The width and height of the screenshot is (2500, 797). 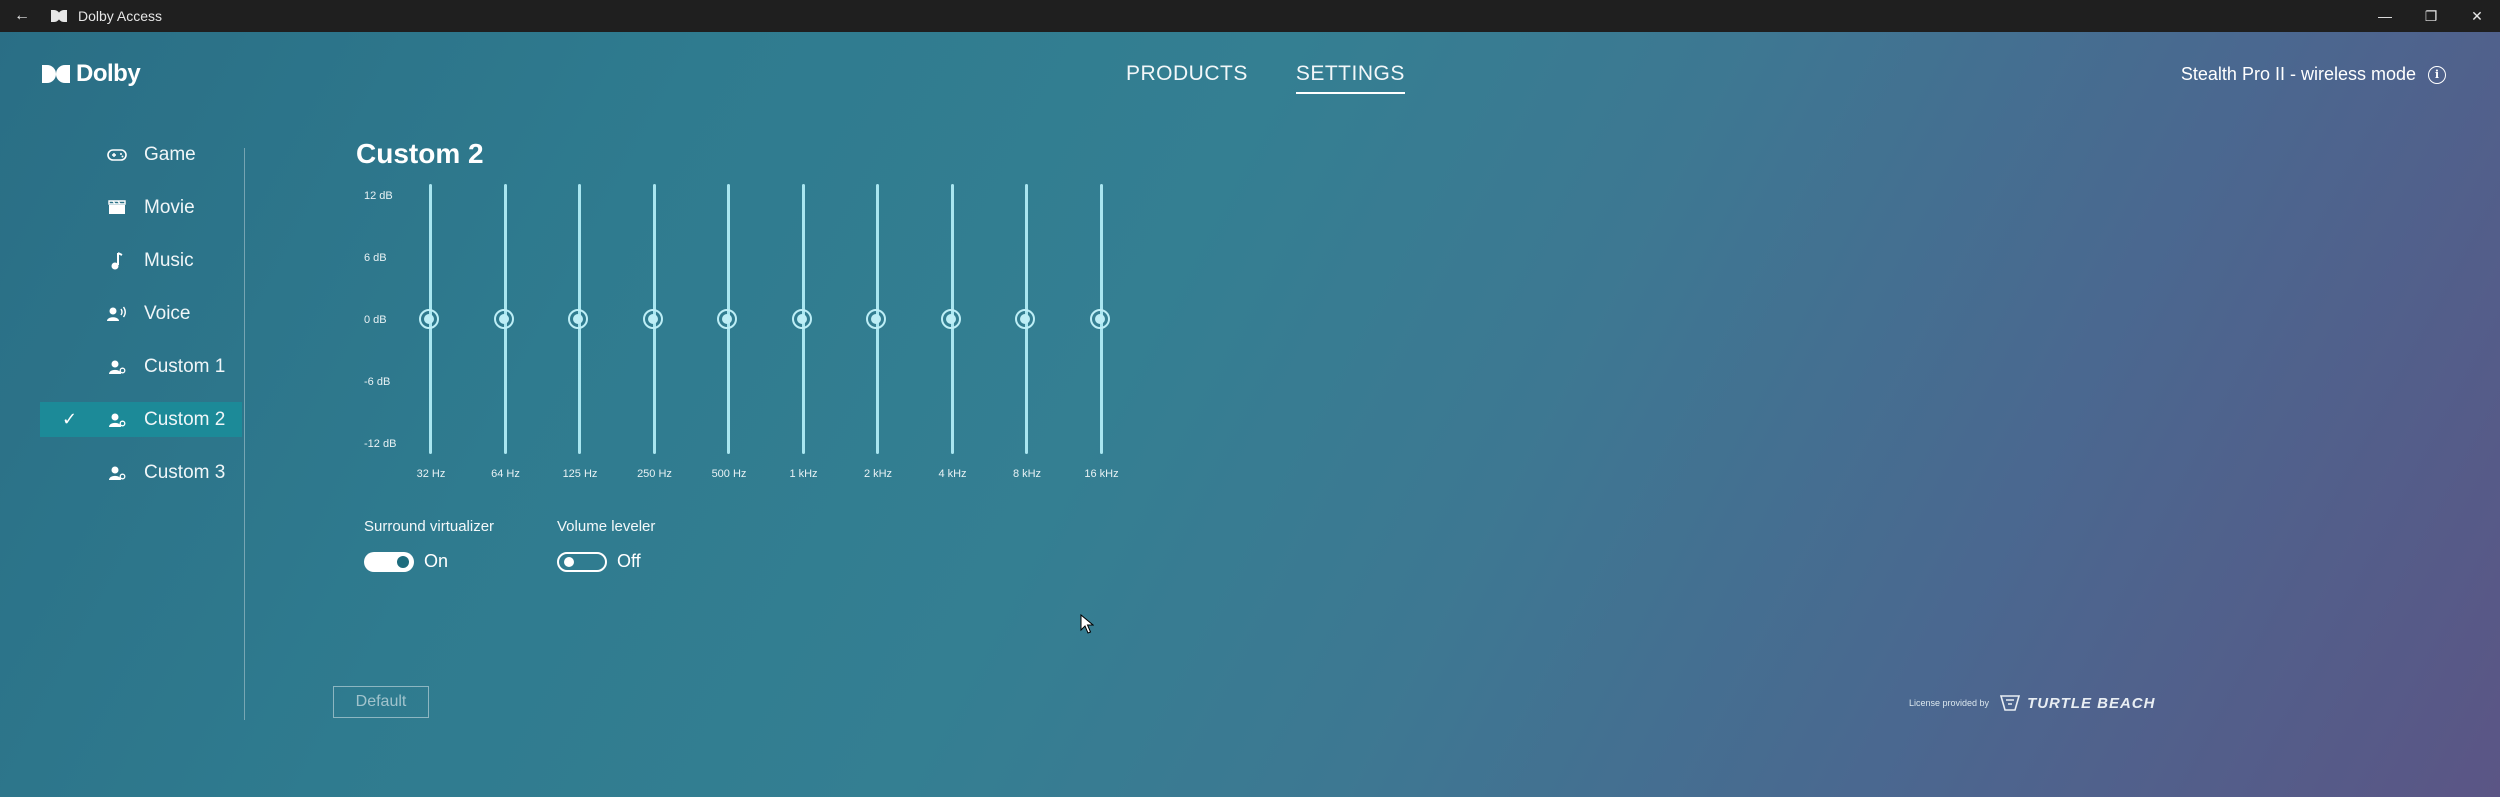 I want to click on volume-leveler-toggle, so click(x=582, y=561).